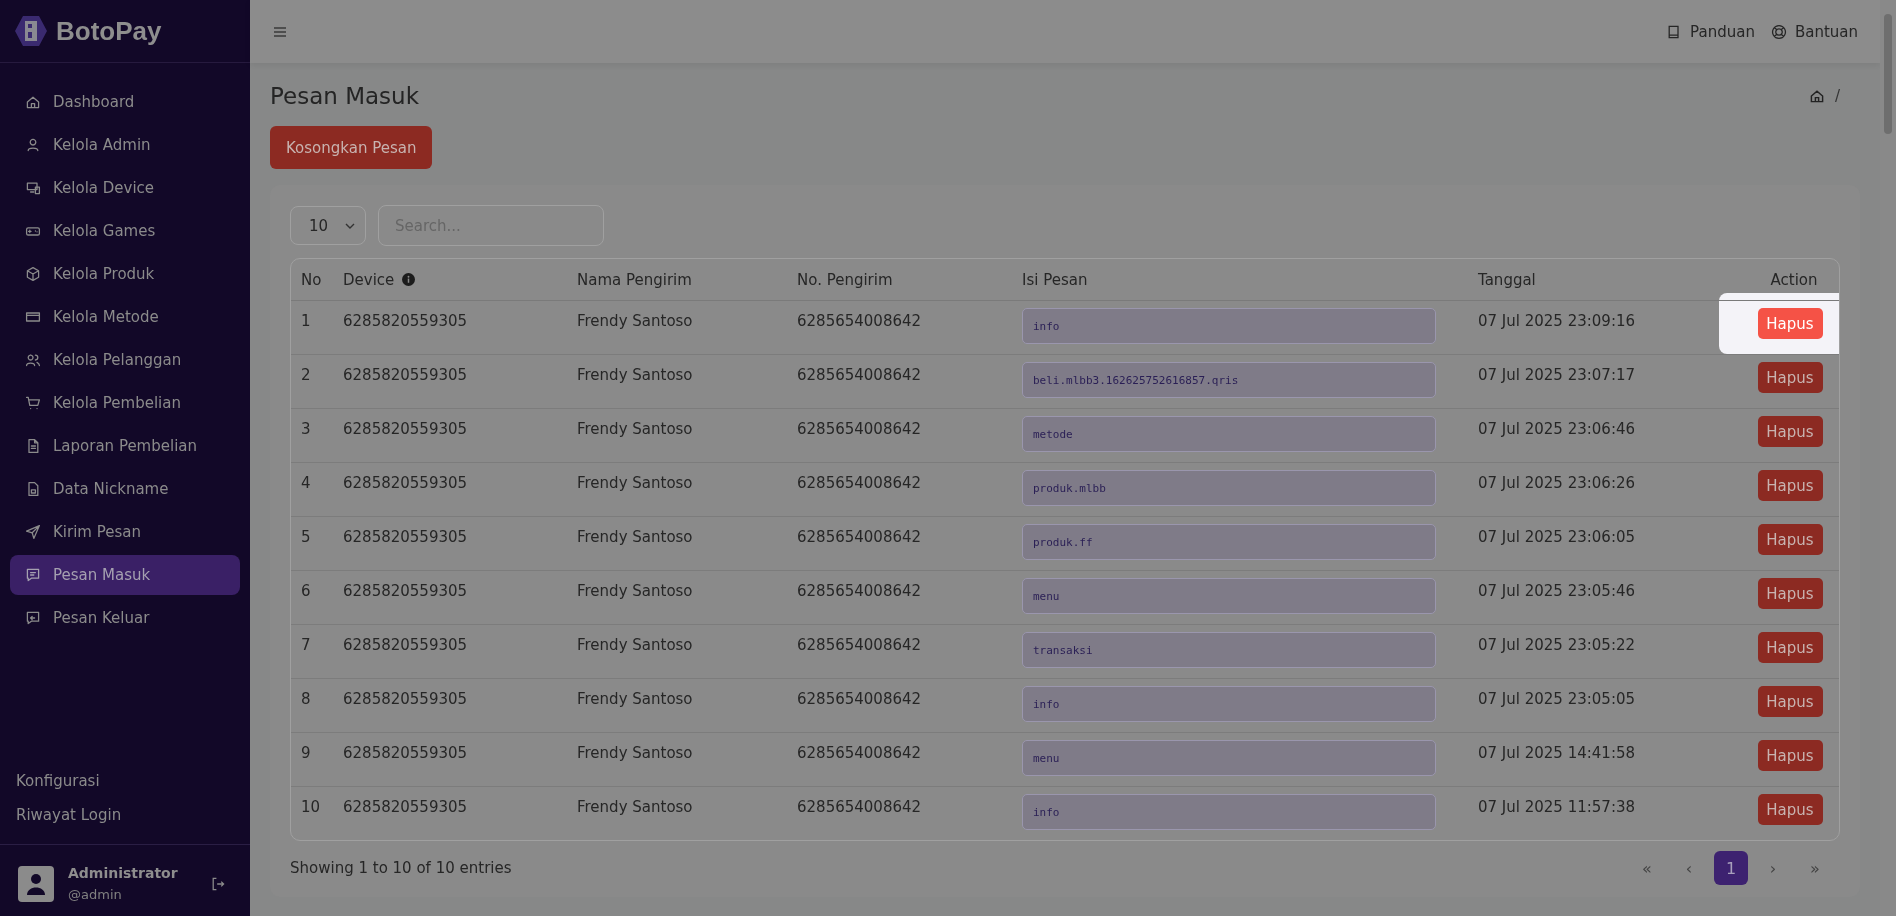 This screenshot has width=1896, height=916. I want to click on sidebar-link: Konfigurasi, so click(125, 781).